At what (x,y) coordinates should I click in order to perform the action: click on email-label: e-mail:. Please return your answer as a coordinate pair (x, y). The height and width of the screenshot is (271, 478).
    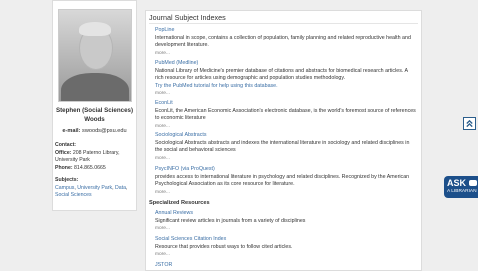
    Looking at the image, I should click on (71, 131).